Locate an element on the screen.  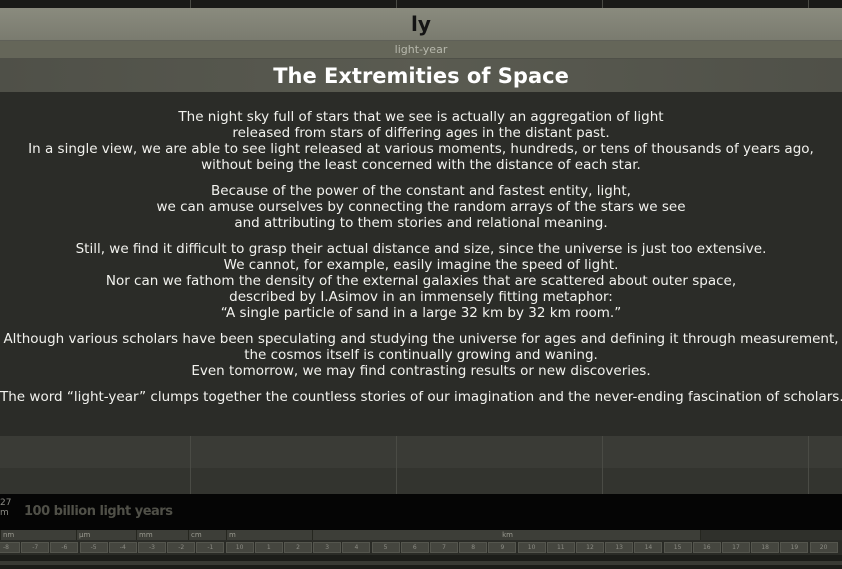
scale-magnitude-label: 100 billion light years is located at coordinates (98, 511).